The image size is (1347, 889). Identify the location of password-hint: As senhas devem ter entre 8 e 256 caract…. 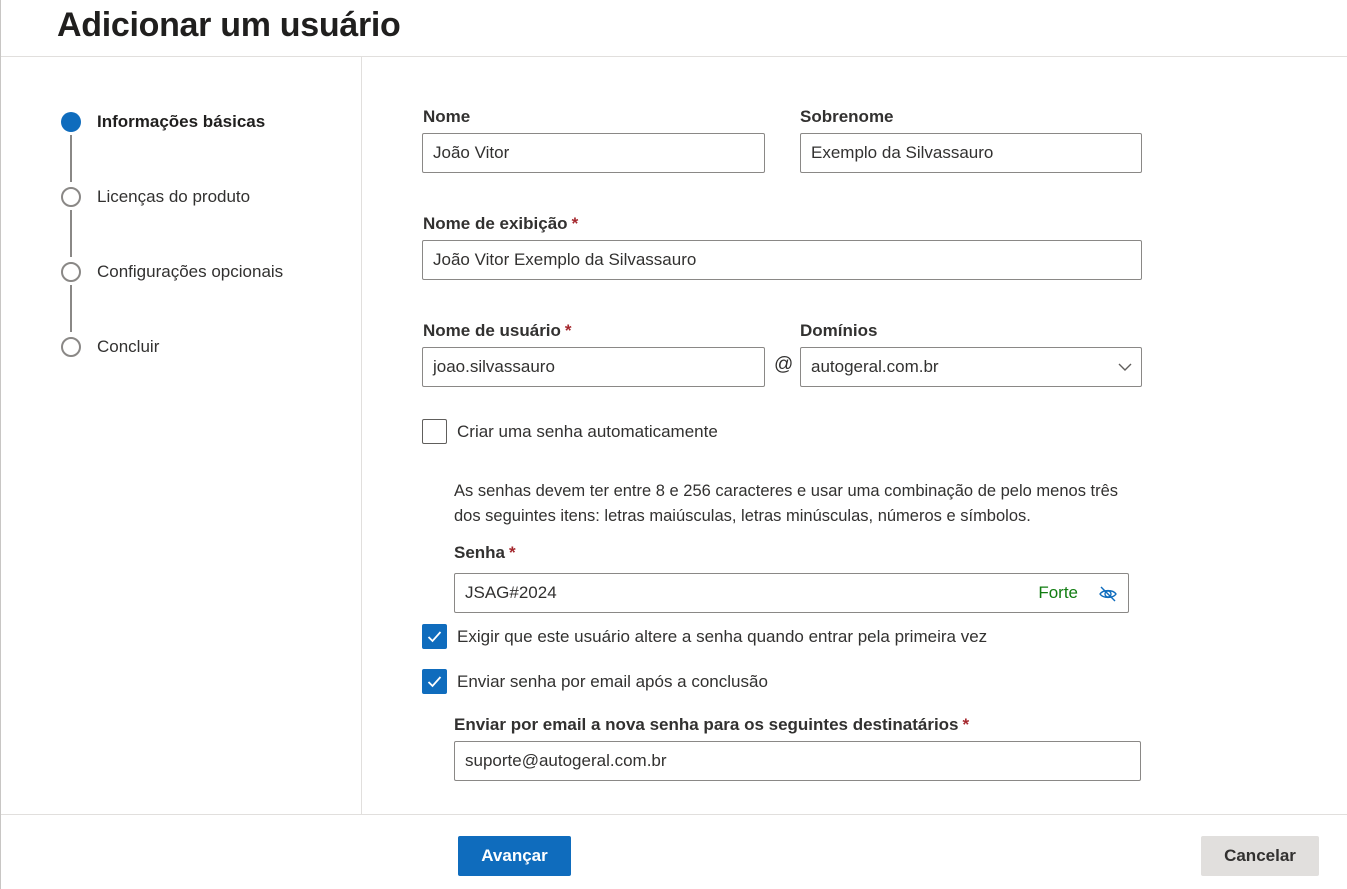
(786, 503).